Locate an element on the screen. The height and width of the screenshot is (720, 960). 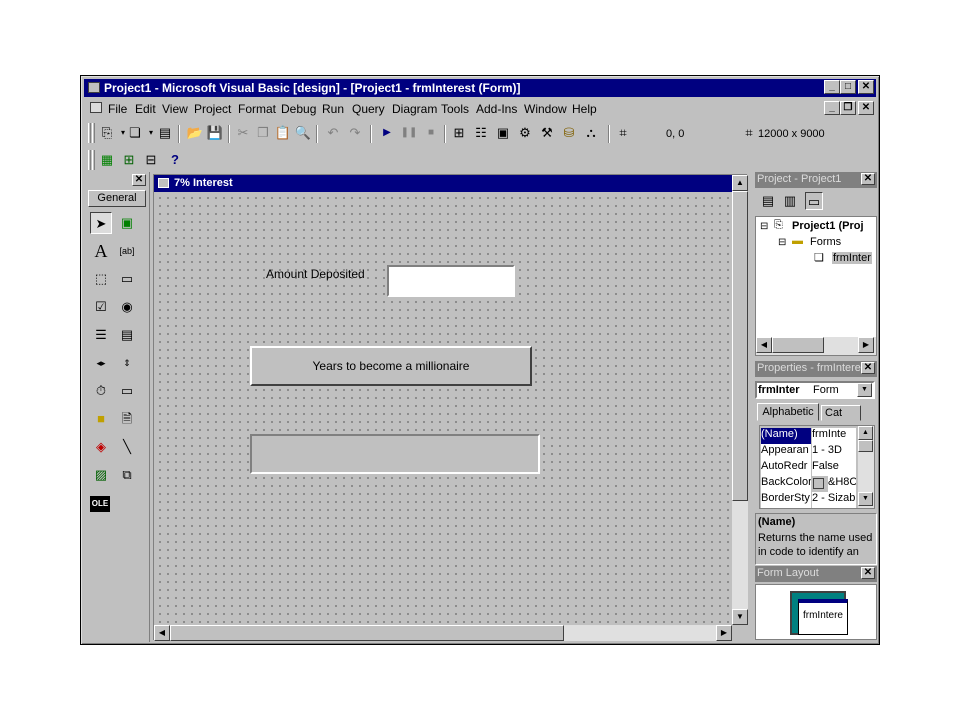
commandbutton-icon: ▭ is located at coordinates (127, 279).